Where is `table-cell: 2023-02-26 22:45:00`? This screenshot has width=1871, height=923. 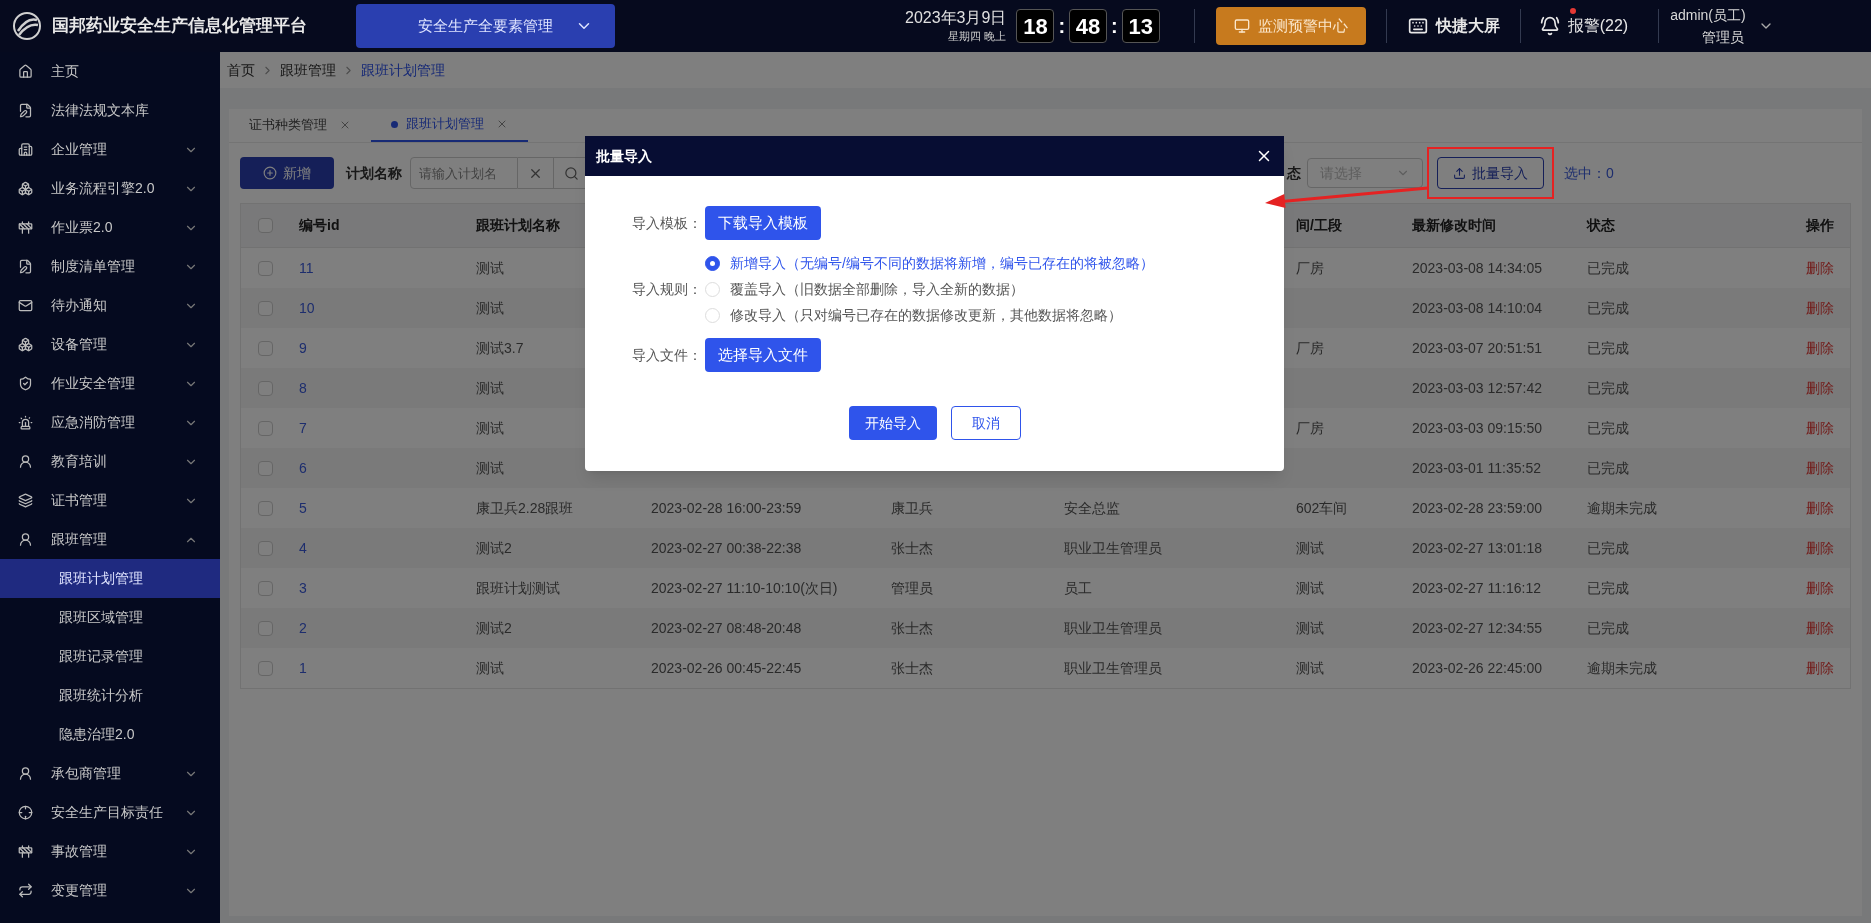
table-cell: 2023-02-26 22:45:00 is located at coordinates (1477, 667).